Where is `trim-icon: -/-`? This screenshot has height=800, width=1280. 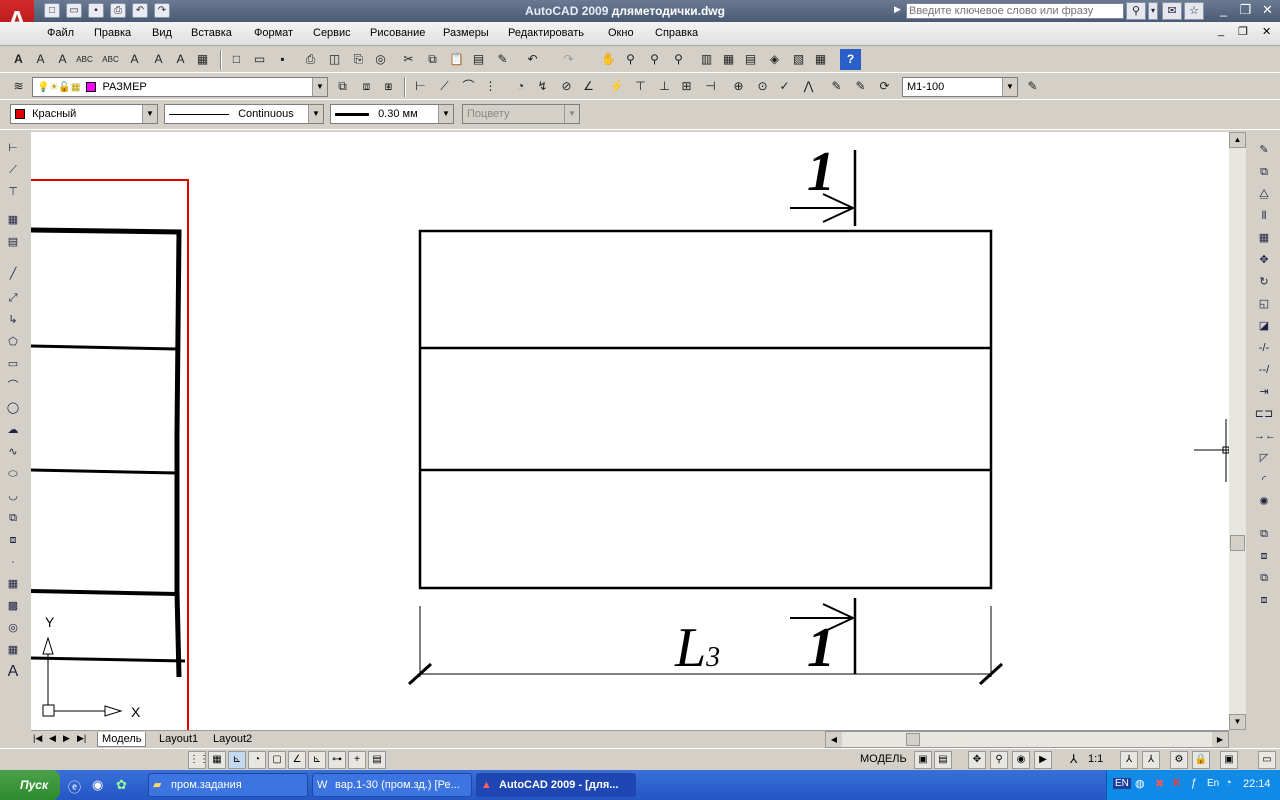 trim-icon: -/- is located at coordinates (1264, 348).